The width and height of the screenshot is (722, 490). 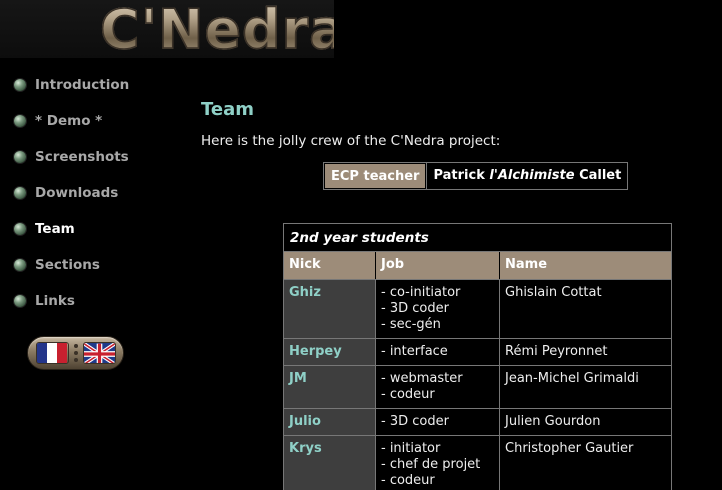 I want to click on nav-item-links: Links, so click(x=99, y=301).